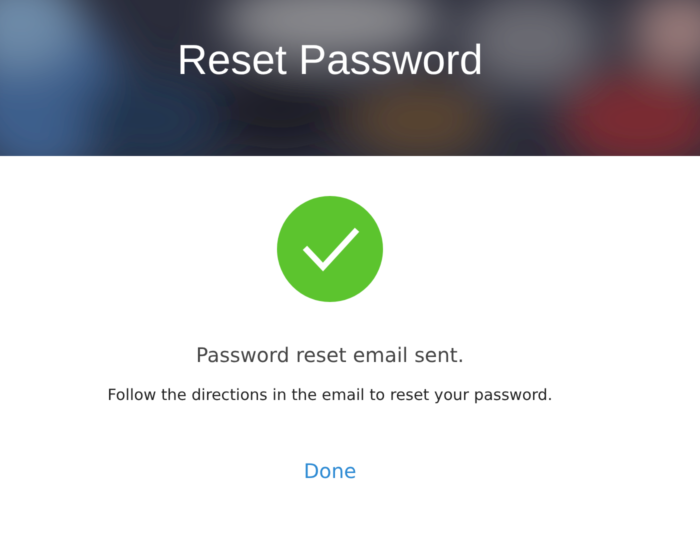  Describe the element at coordinates (330, 471) in the screenshot. I see `done-link: Done` at that location.